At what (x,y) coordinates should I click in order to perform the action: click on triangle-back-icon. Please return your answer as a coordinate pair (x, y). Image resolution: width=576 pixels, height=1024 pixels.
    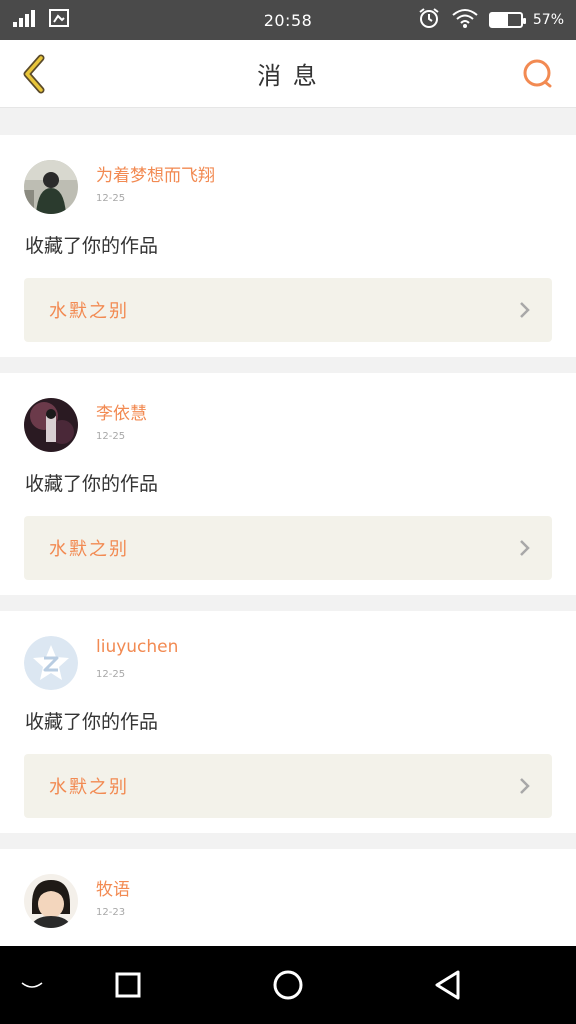
    Looking at the image, I should click on (447, 985).